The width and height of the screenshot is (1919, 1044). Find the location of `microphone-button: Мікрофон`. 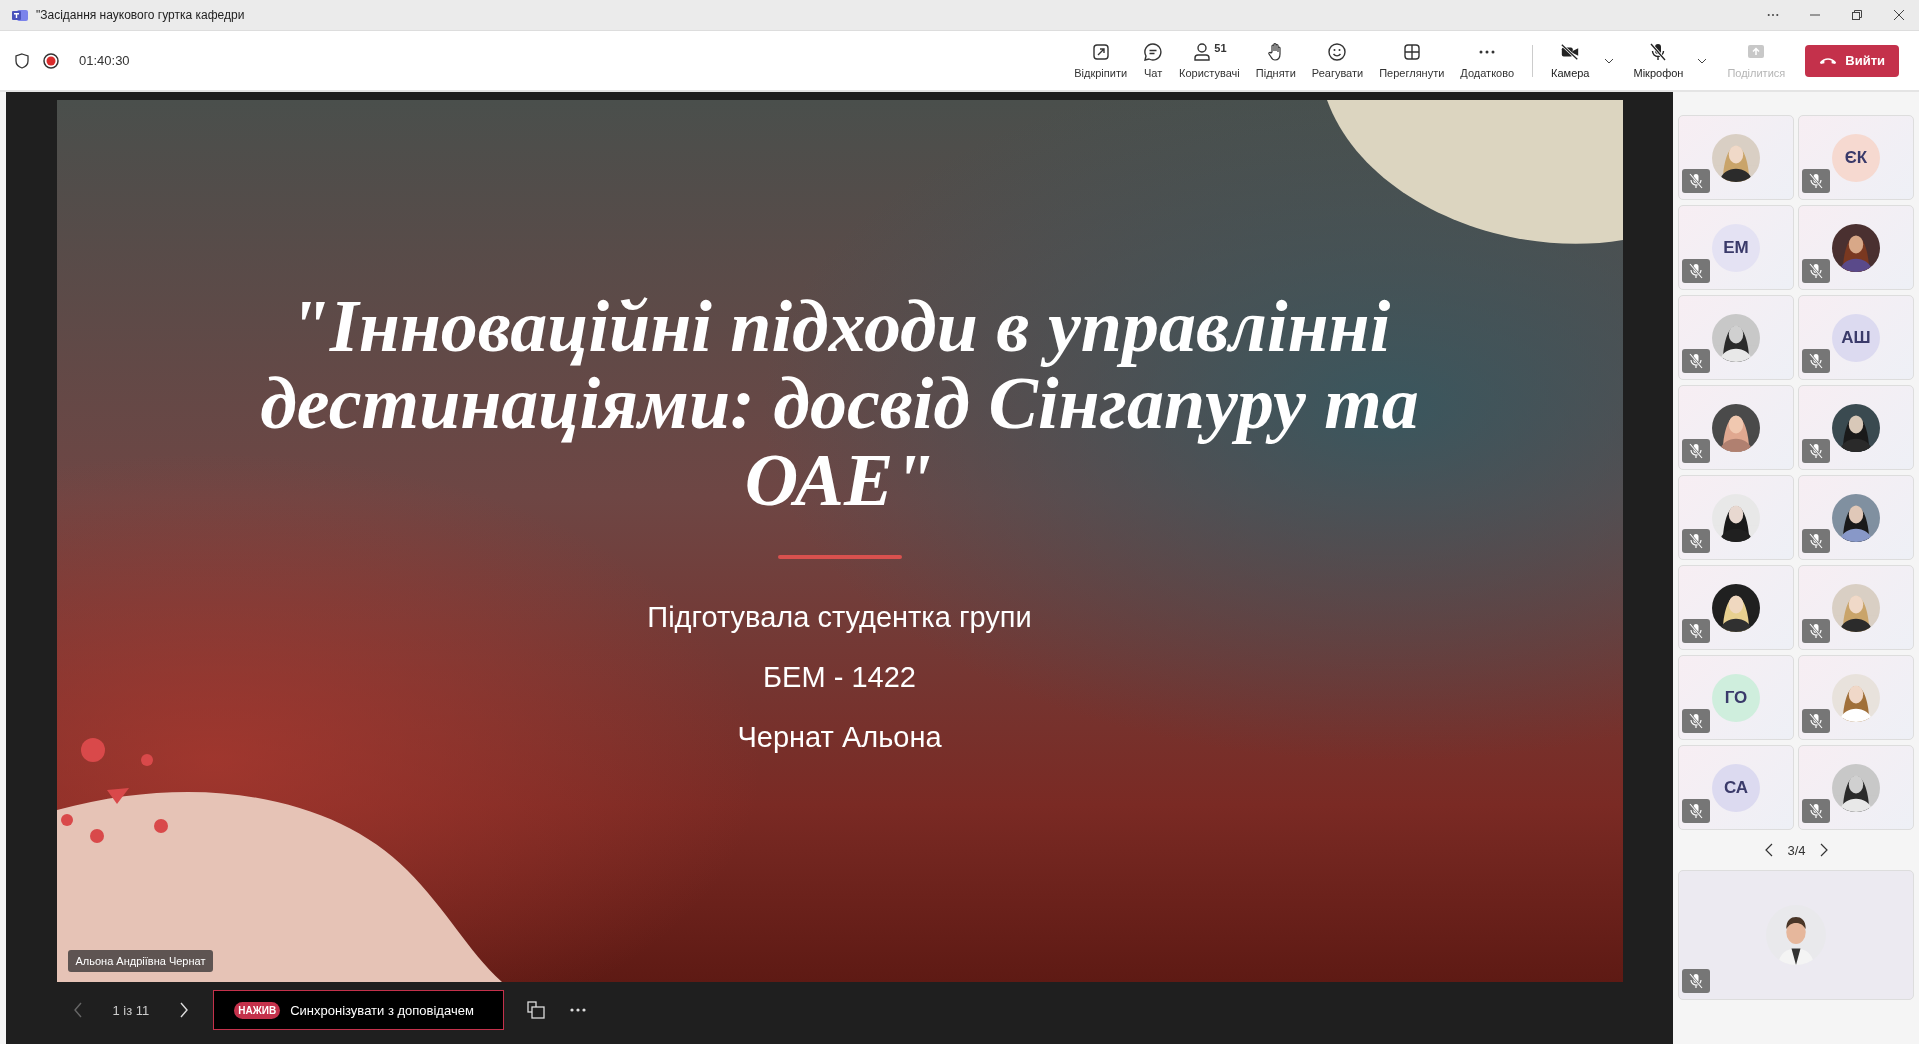

microphone-button: Мікрофон is located at coordinates (1658, 60).